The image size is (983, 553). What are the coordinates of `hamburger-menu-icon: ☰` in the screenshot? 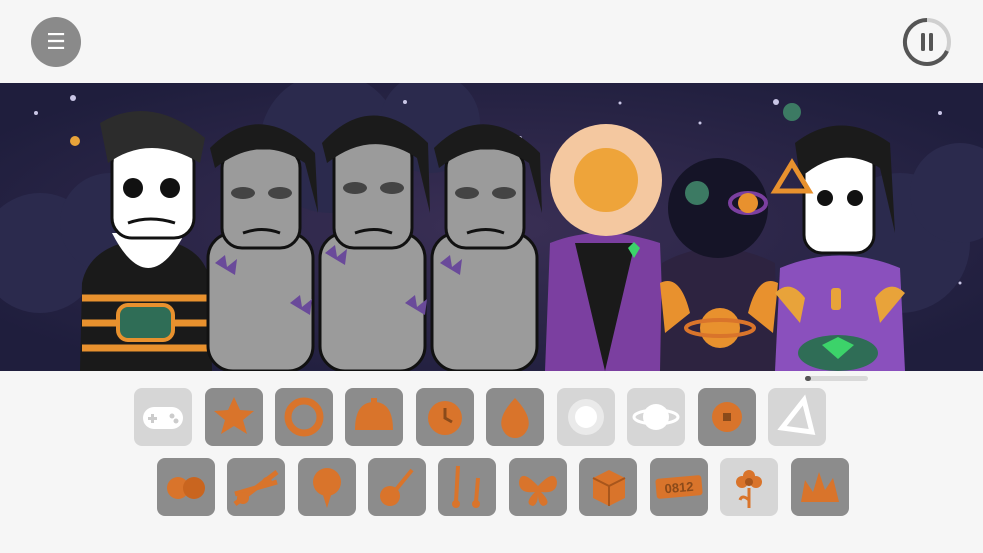 It's located at (56, 42).